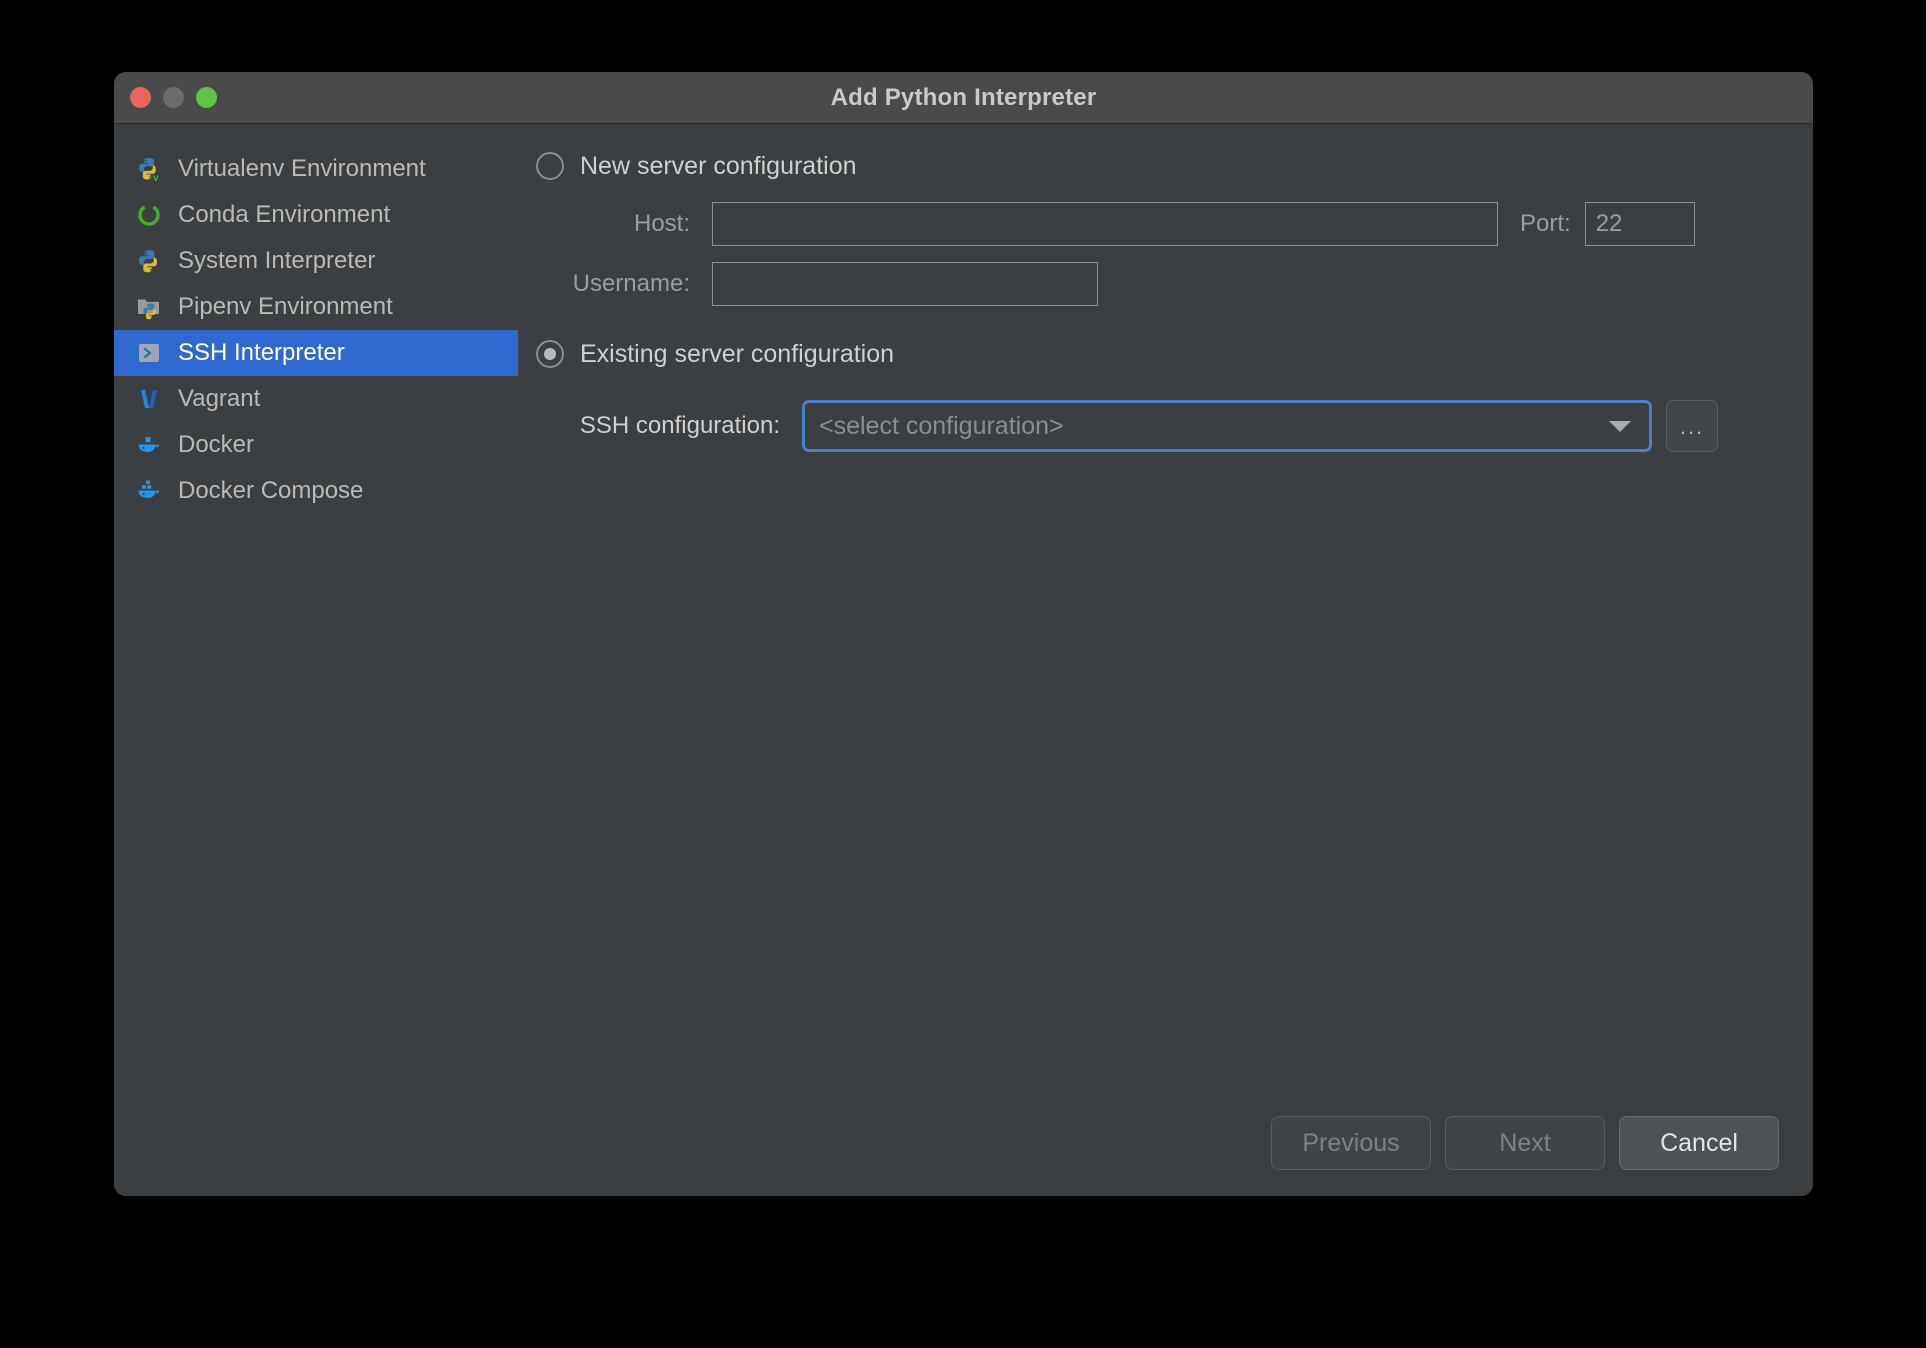  Describe the element at coordinates (550, 354) in the screenshot. I see `existing-server-radio` at that location.